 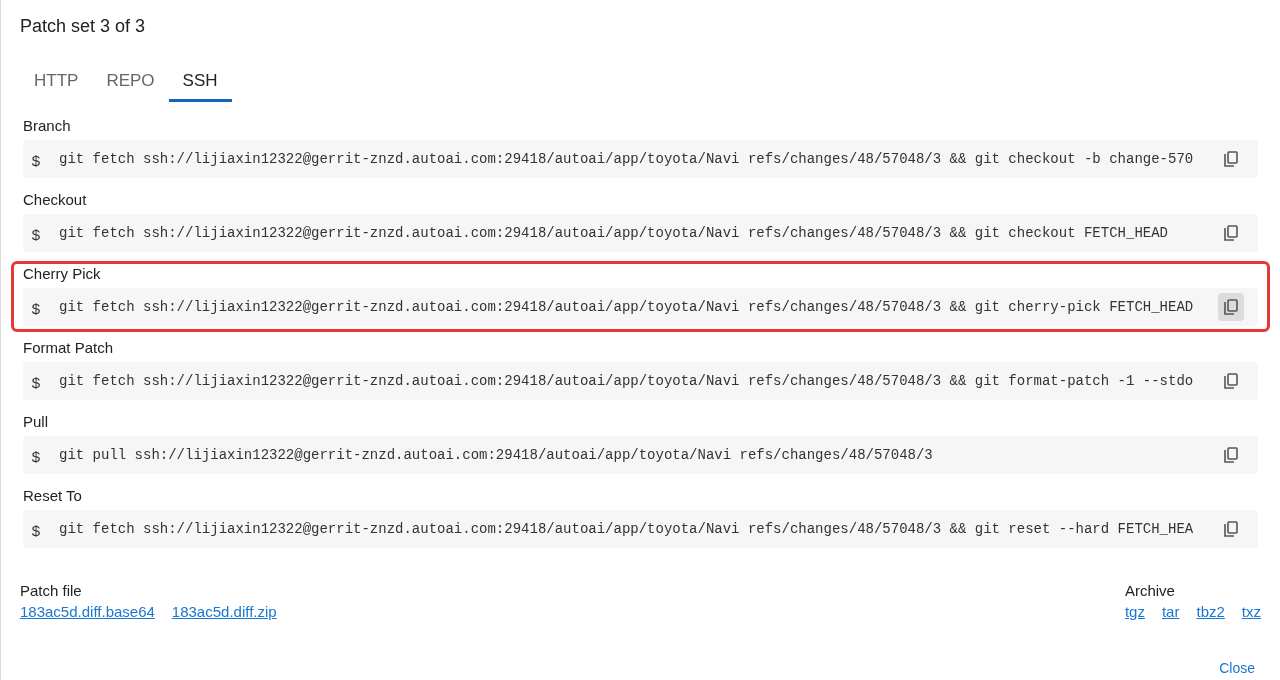 I want to click on command-label: Branch, so click(x=47, y=126).